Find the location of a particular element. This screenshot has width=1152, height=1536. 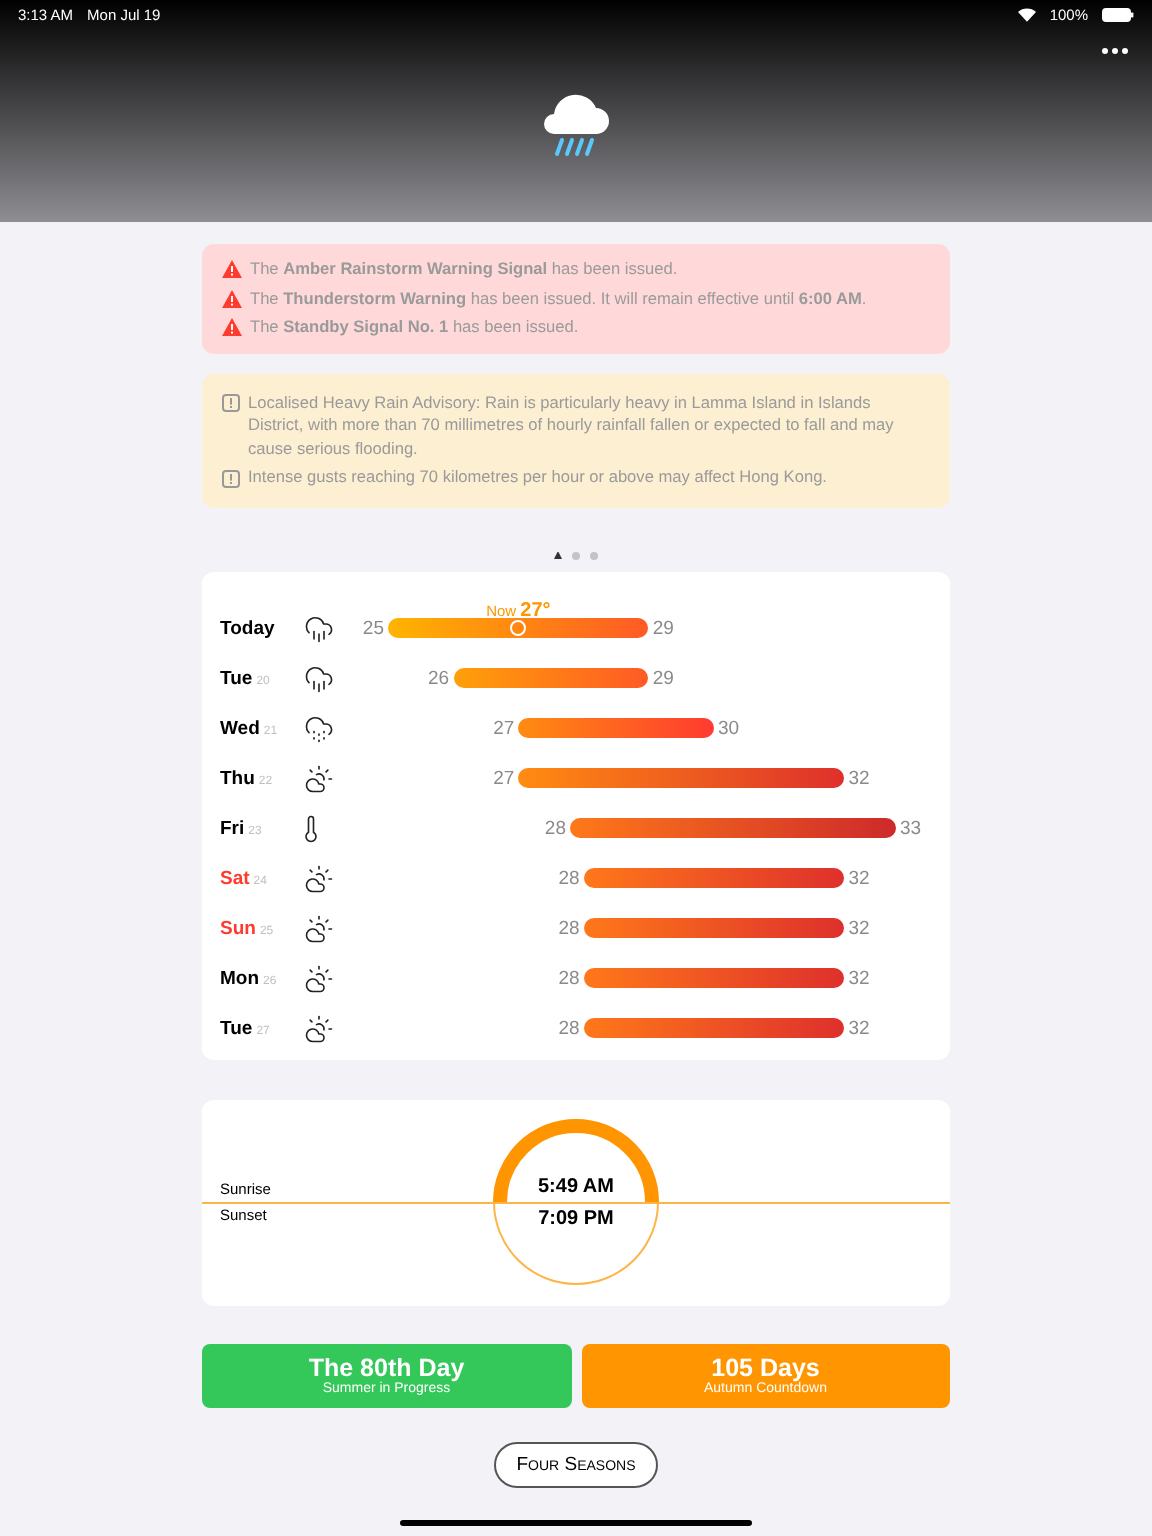

drizzle-cloud-icon is located at coordinates (319, 728).